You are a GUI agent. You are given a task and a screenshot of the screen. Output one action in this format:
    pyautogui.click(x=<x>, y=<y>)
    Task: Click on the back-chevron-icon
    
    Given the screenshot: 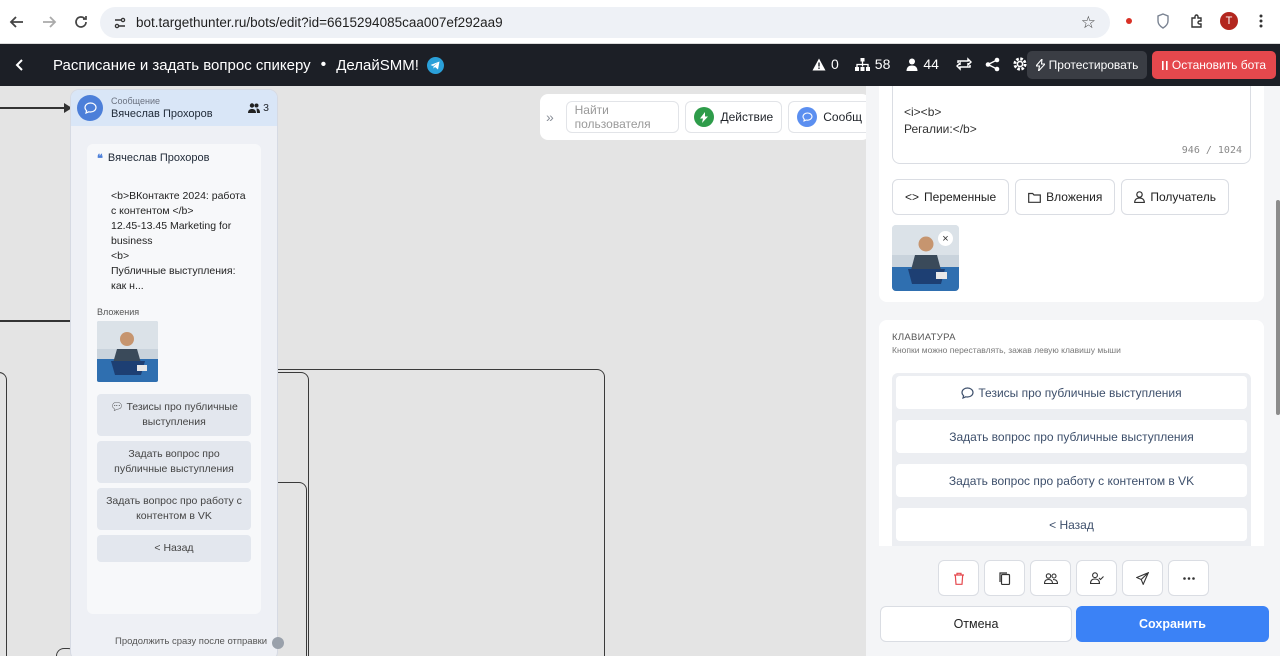 What is the action you would take?
    pyautogui.click(x=20, y=65)
    